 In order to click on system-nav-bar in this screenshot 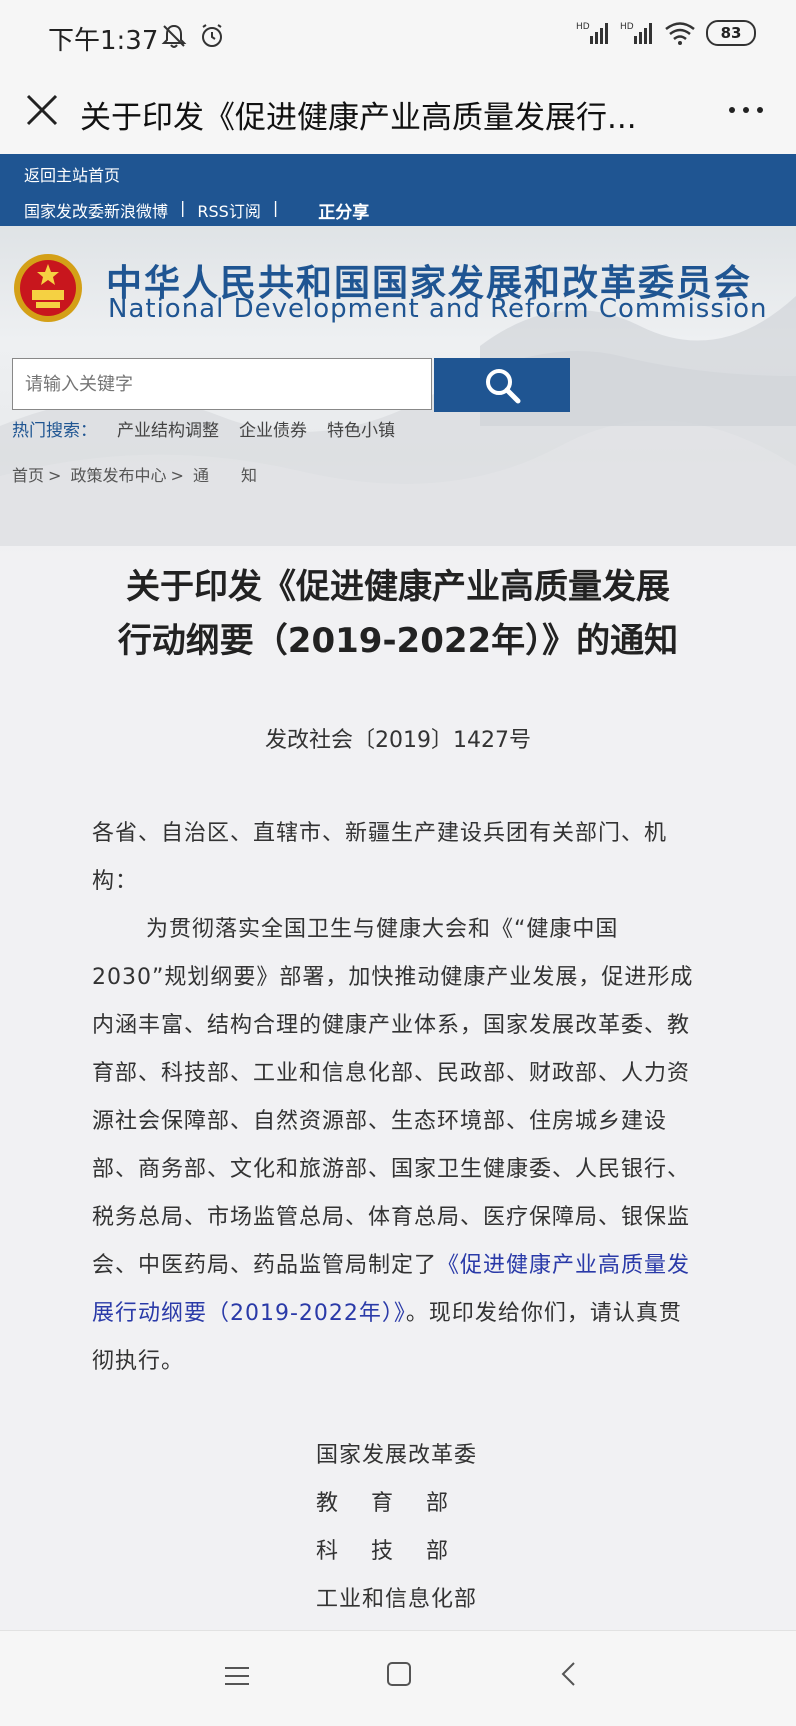, I will do `click(398, 1678)`.